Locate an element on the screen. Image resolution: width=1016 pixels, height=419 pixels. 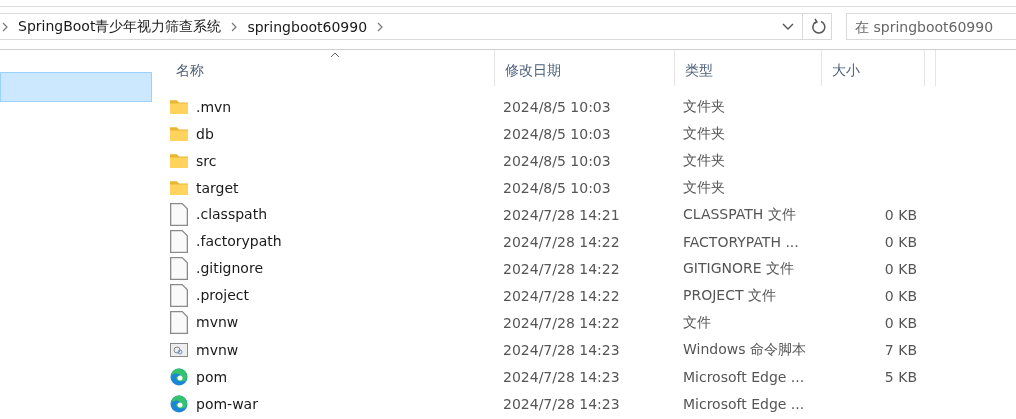
file-name: pom is located at coordinates (212, 376).